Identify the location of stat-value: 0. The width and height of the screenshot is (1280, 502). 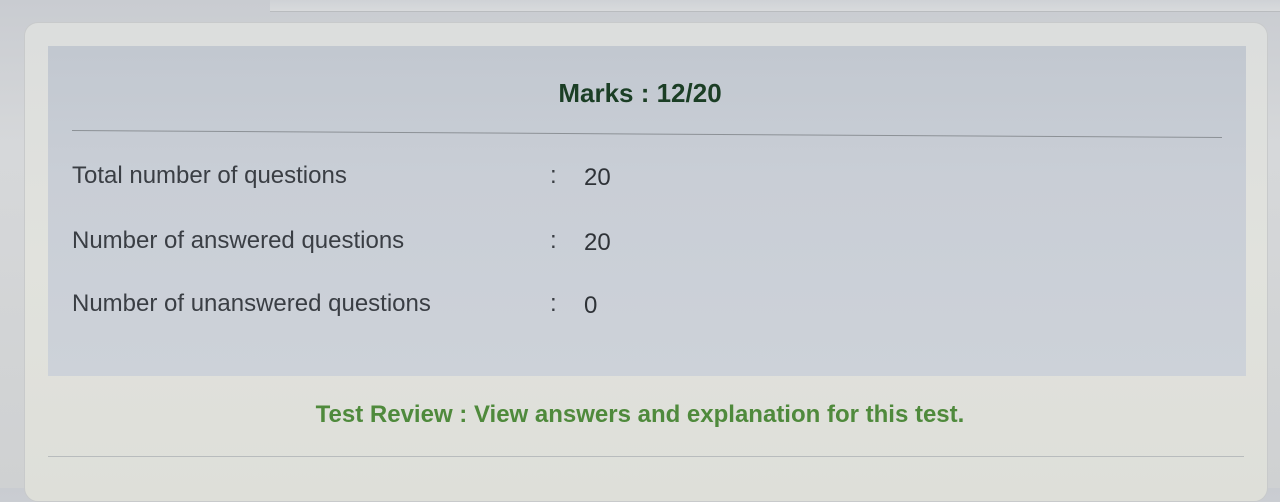
(591, 305).